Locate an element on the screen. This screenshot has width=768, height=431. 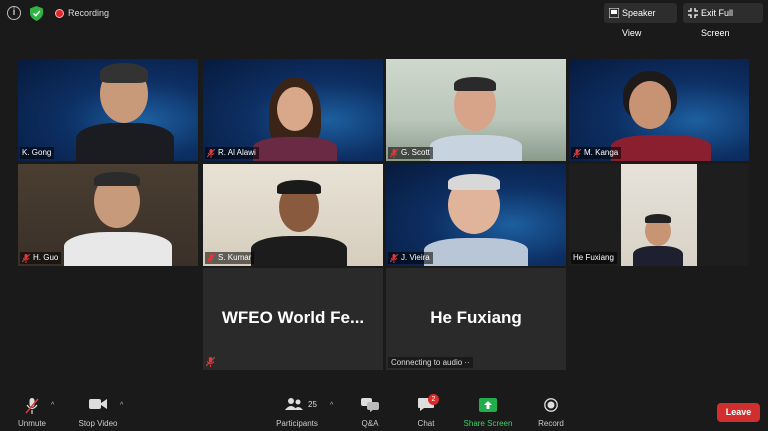
participants-button: 25 Participants is located at coordinates (297, 411).